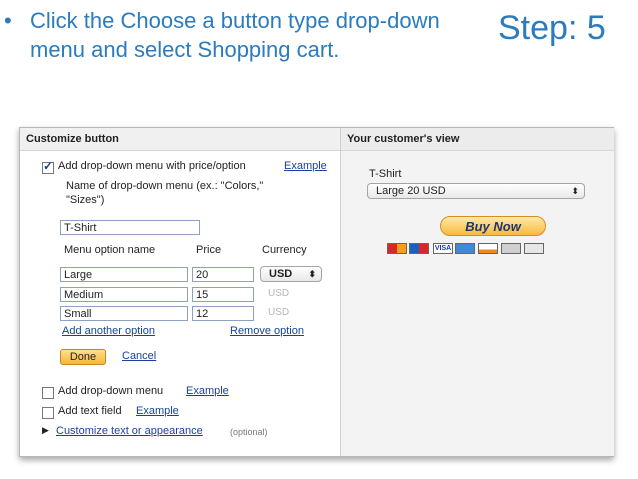 This screenshot has height=479, width=638. I want to click on cancel-link: Cancel, so click(139, 356).